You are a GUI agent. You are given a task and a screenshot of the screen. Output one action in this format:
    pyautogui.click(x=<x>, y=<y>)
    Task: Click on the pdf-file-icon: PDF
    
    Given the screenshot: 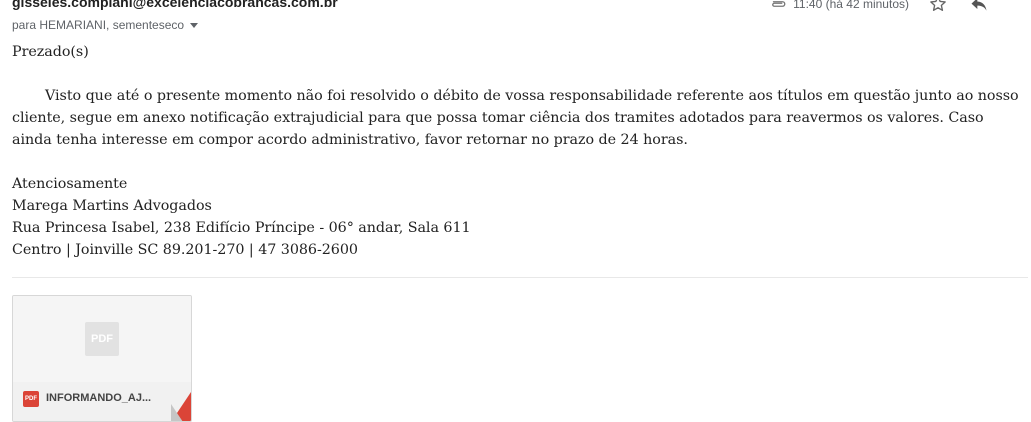 What is the action you would take?
    pyautogui.click(x=31, y=399)
    